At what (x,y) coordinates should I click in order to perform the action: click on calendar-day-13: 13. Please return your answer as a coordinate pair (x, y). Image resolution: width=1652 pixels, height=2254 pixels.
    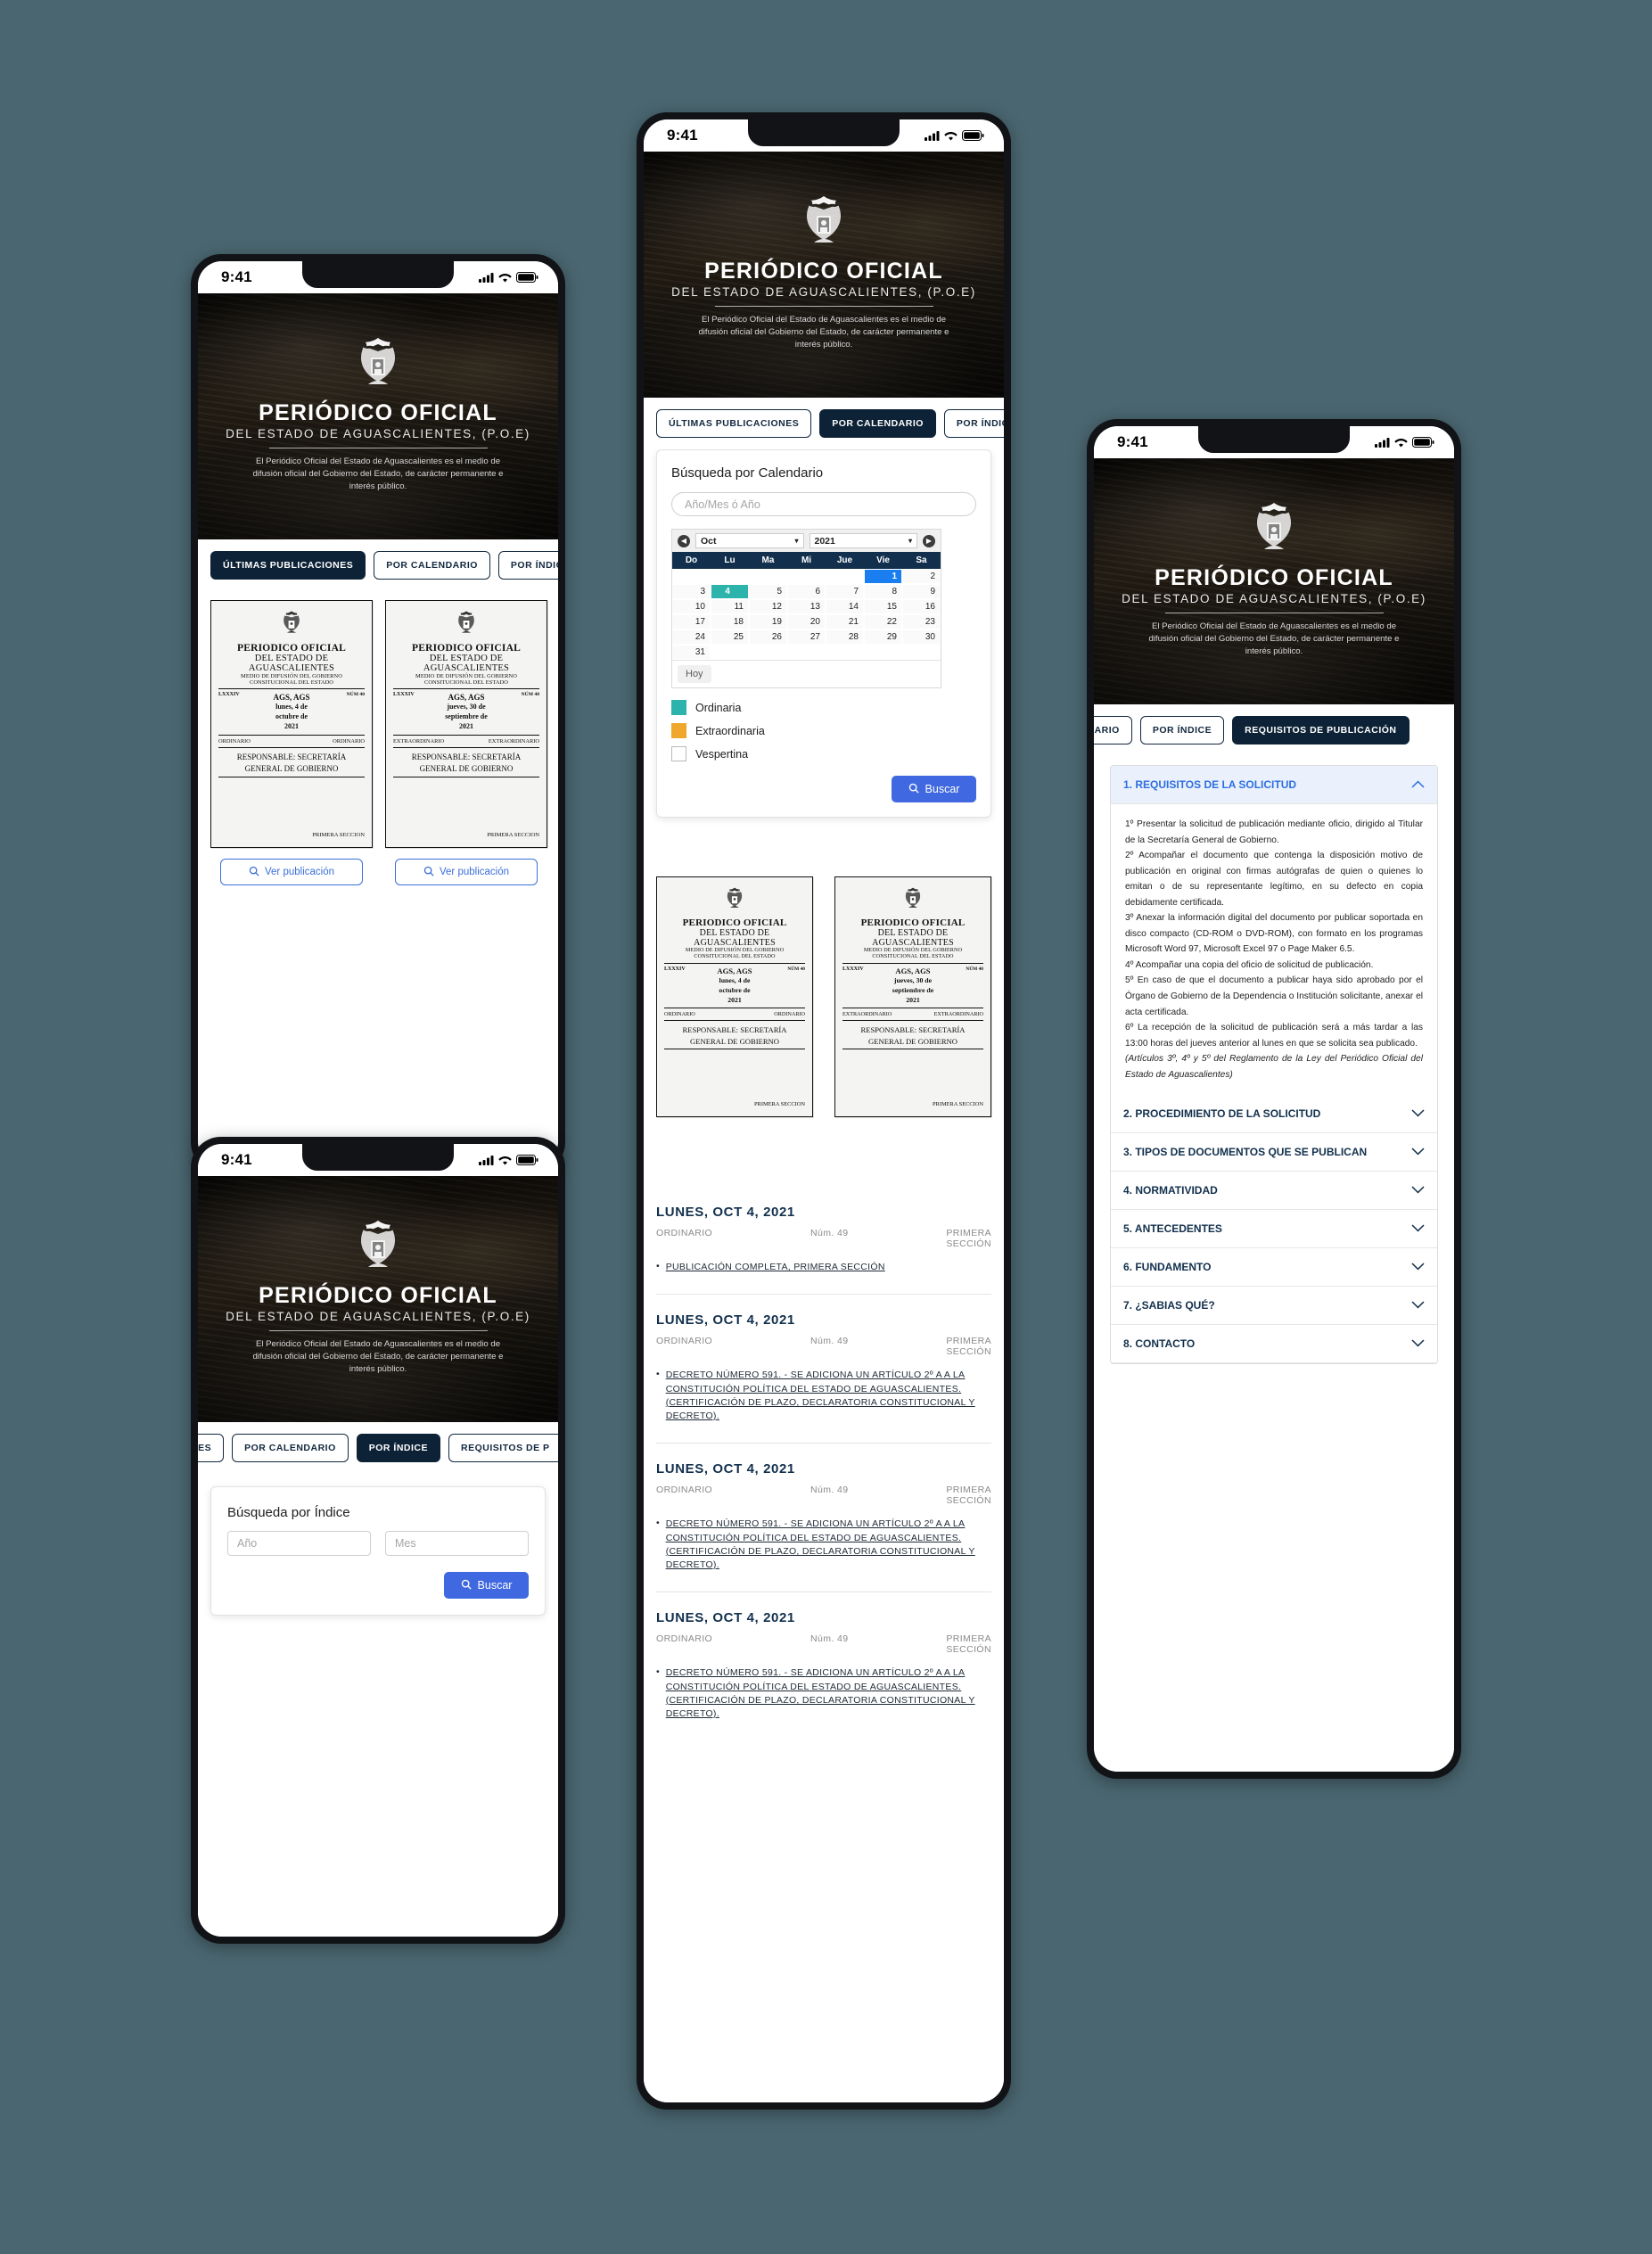
    Looking at the image, I should click on (807, 606).